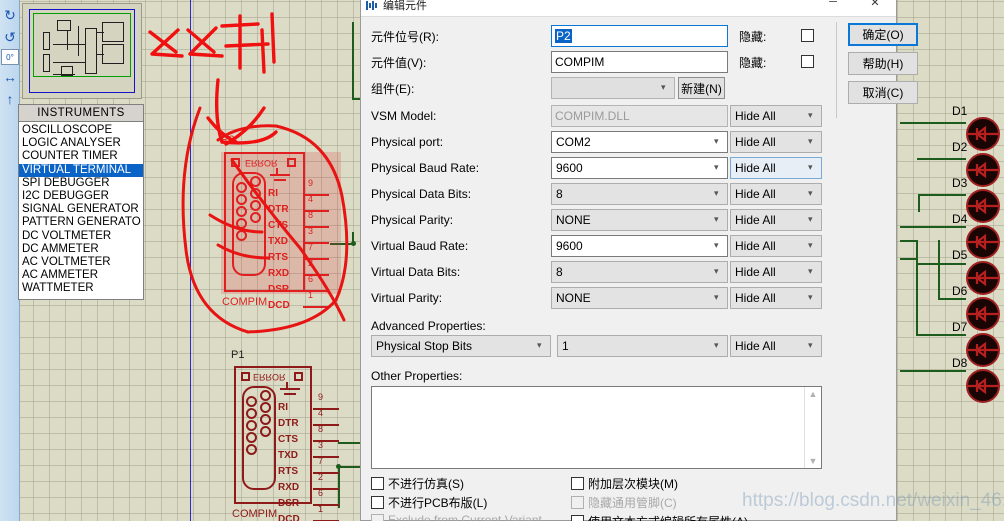 The image size is (1004, 521). I want to click on instrument-item-pattern-generato: PATTERN GENERATO, so click(82, 222).